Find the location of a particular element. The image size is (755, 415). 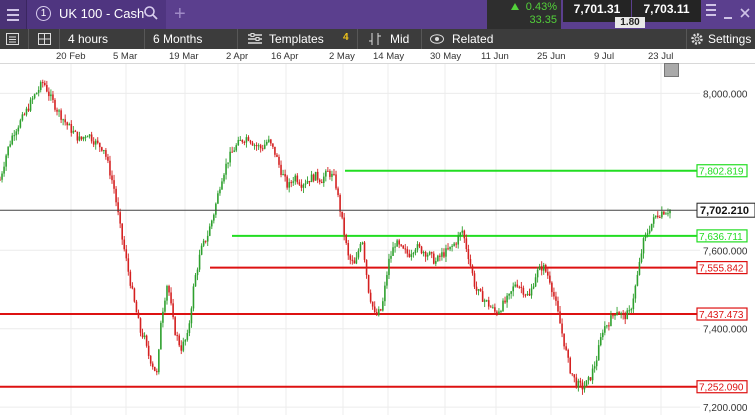

related-button: Related is located at coordinates (472, 39).